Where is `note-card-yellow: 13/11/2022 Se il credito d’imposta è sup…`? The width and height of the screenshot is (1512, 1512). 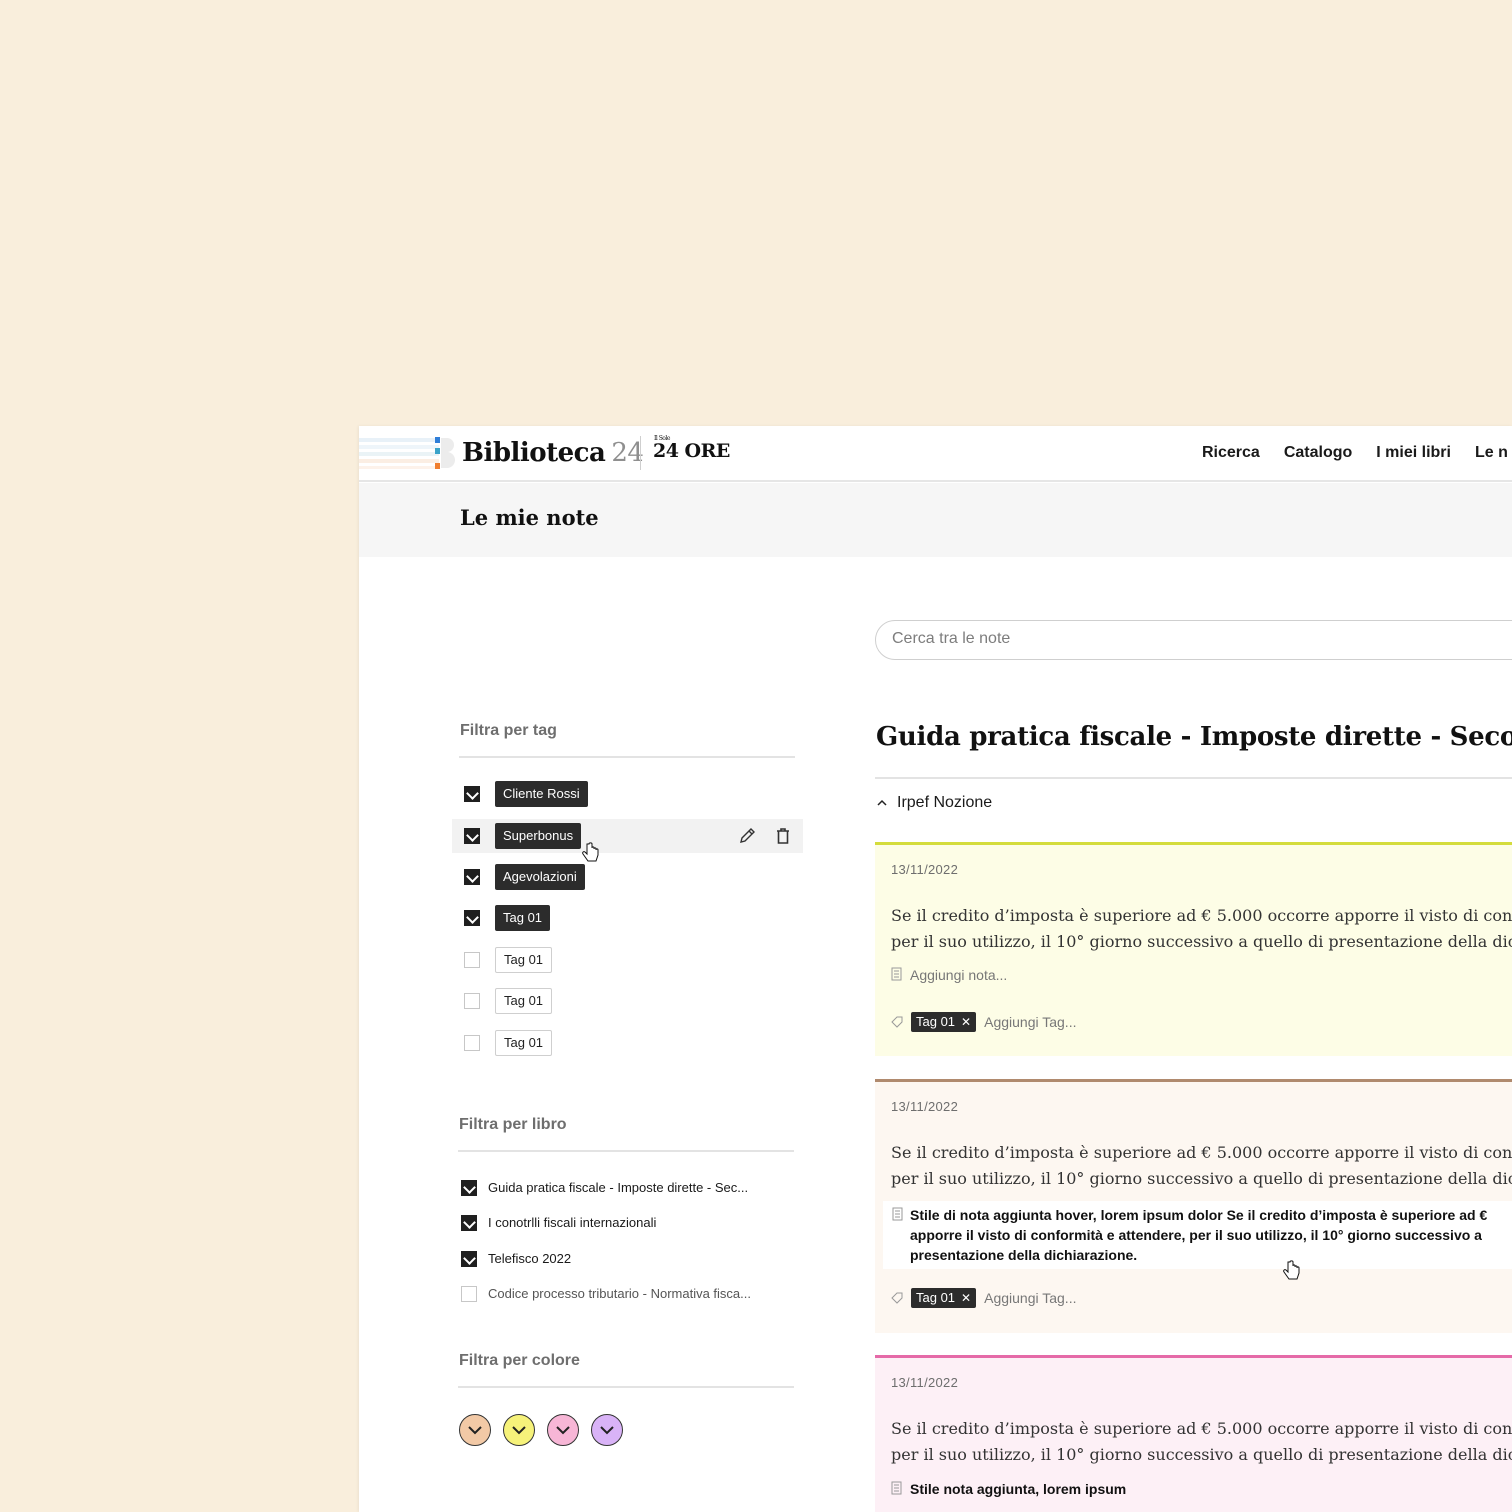 note-card-yellow: 13/11/2022 Se il credito d’imposta è sup… is located at coordinates (1193, 949).